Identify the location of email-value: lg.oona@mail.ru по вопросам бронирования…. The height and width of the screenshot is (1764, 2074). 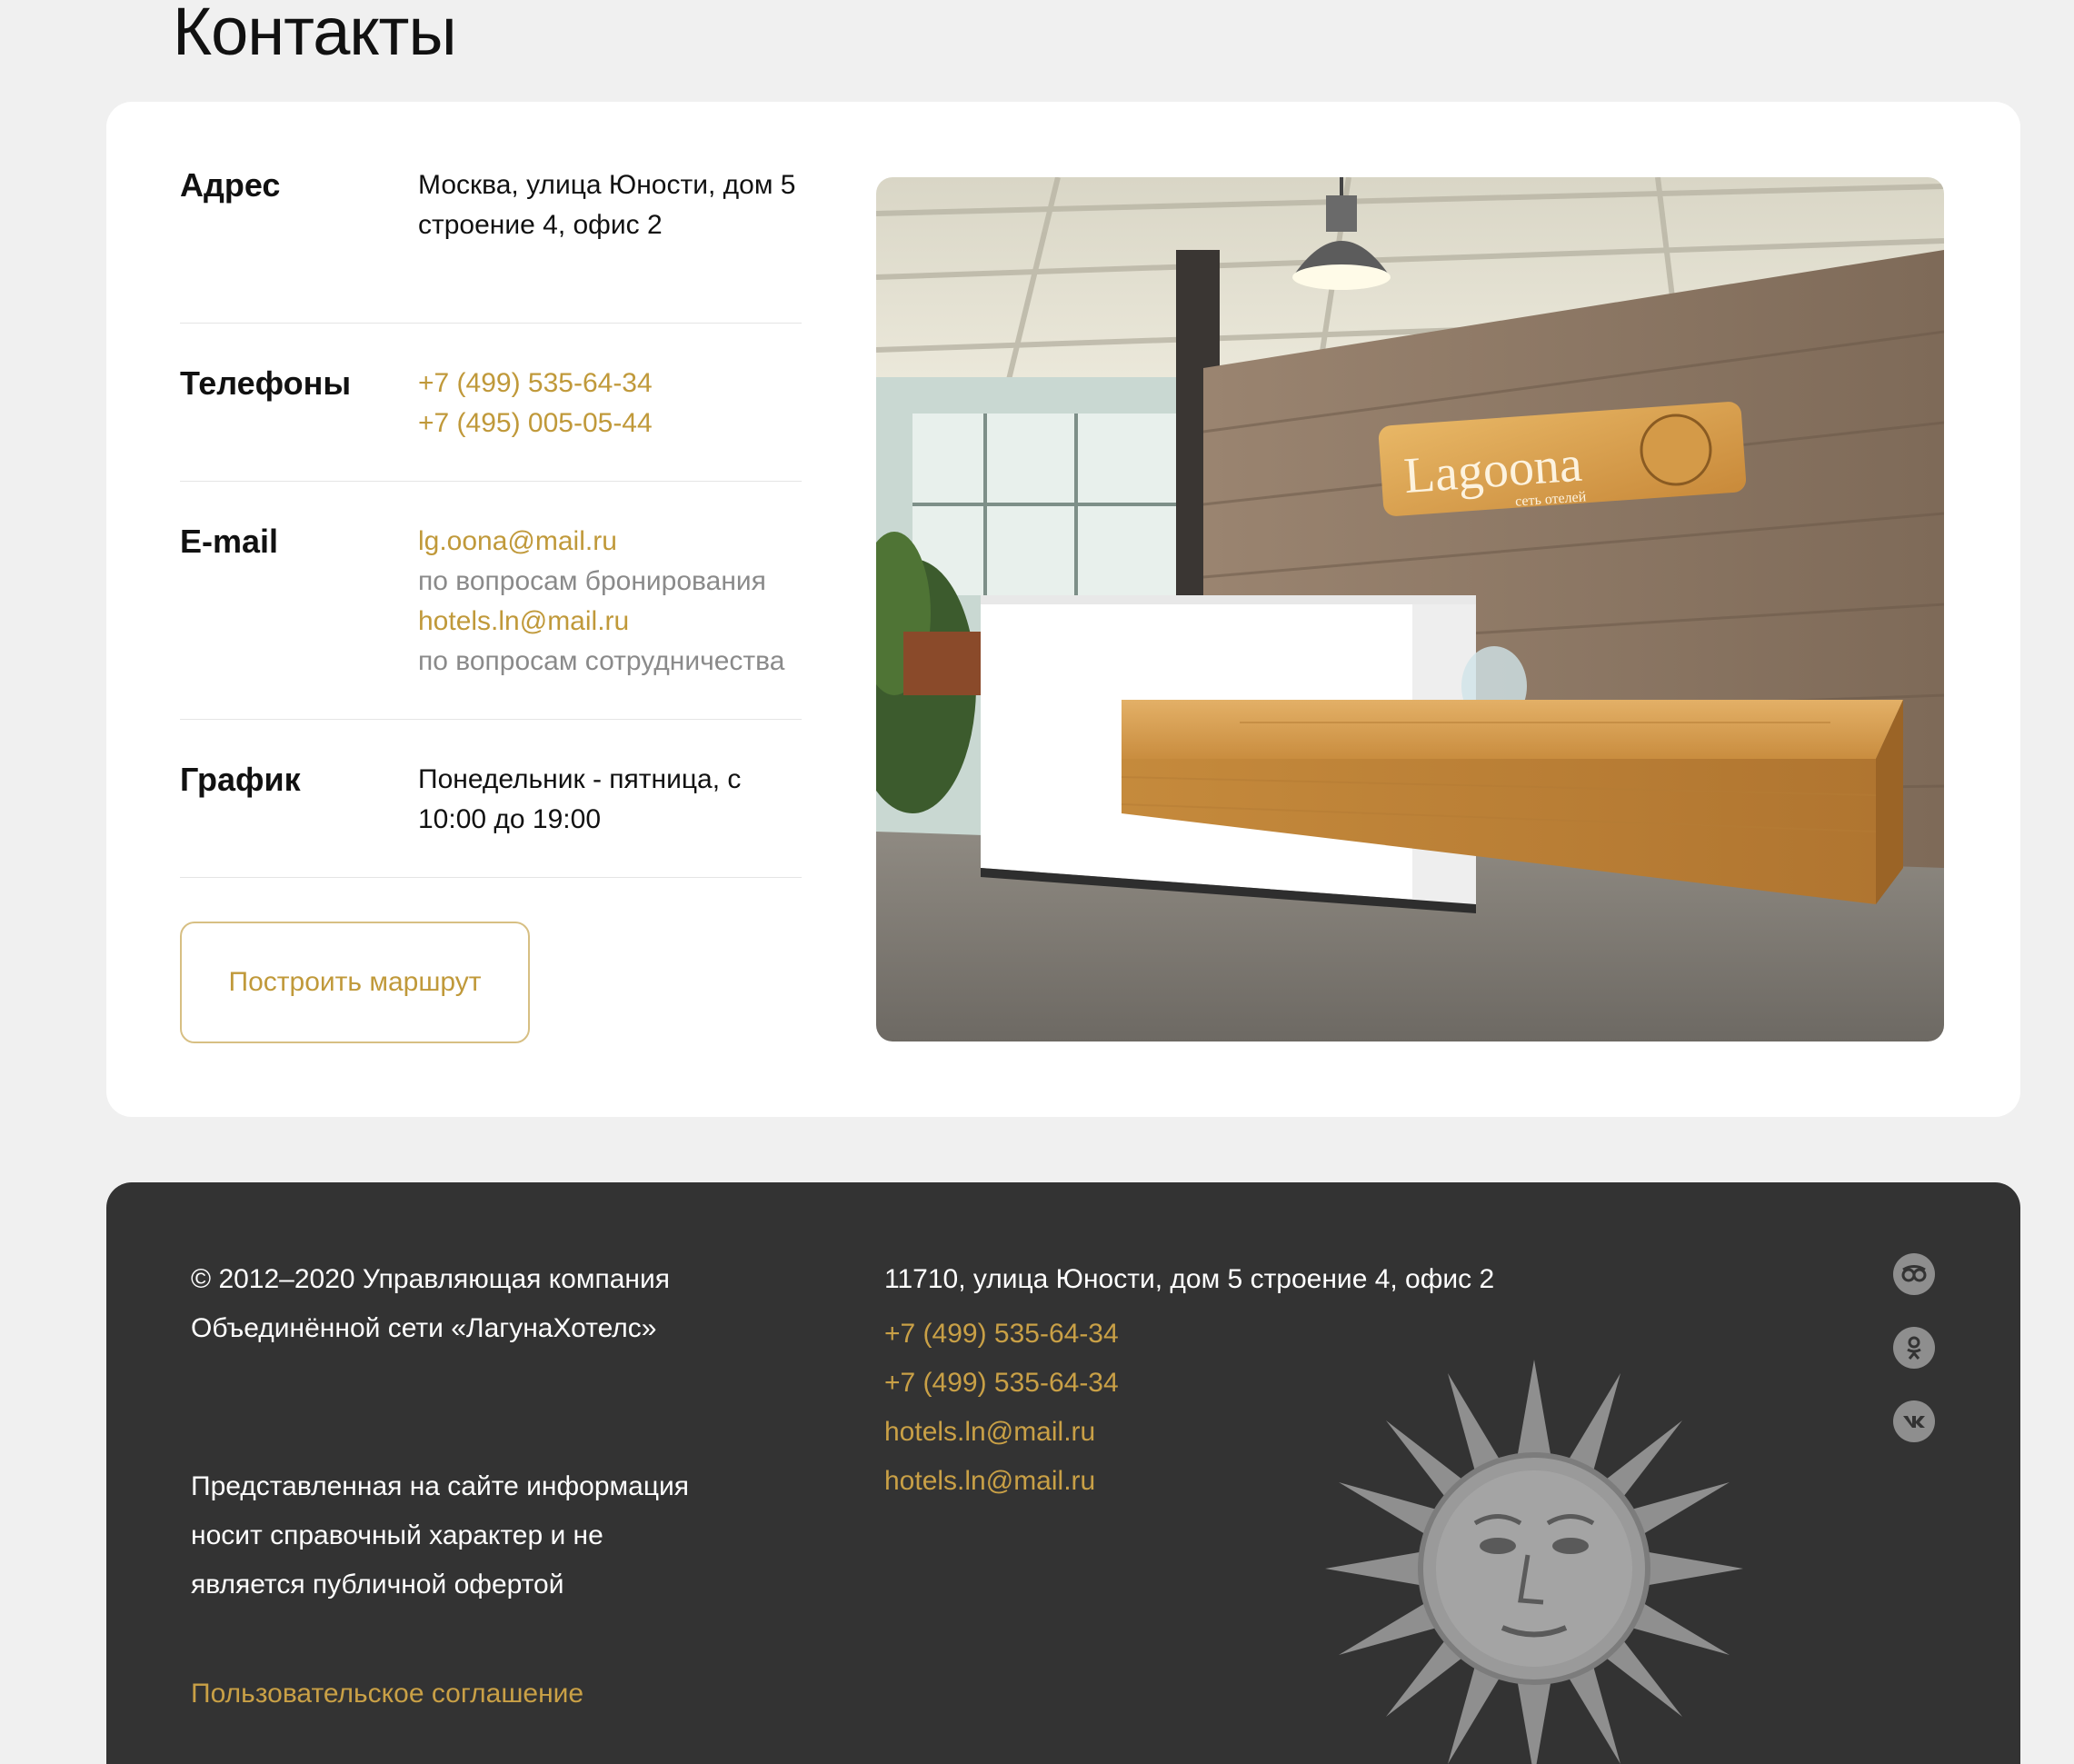
(610, 621).